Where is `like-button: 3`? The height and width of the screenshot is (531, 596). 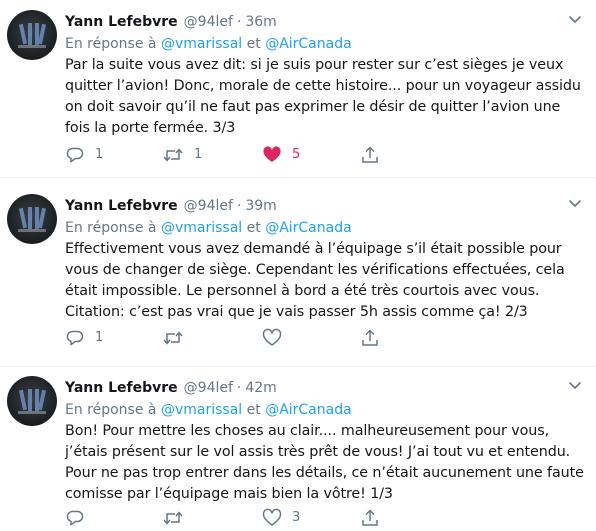 like-button: 3 is located at coordinates (281, 518).